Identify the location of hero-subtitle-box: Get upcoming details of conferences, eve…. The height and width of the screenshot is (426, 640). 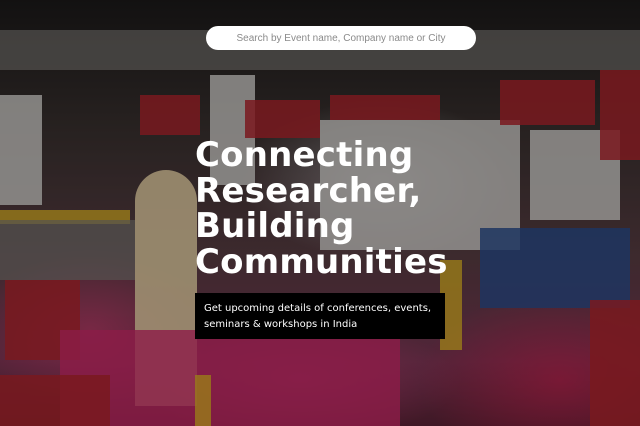
(320, 316).